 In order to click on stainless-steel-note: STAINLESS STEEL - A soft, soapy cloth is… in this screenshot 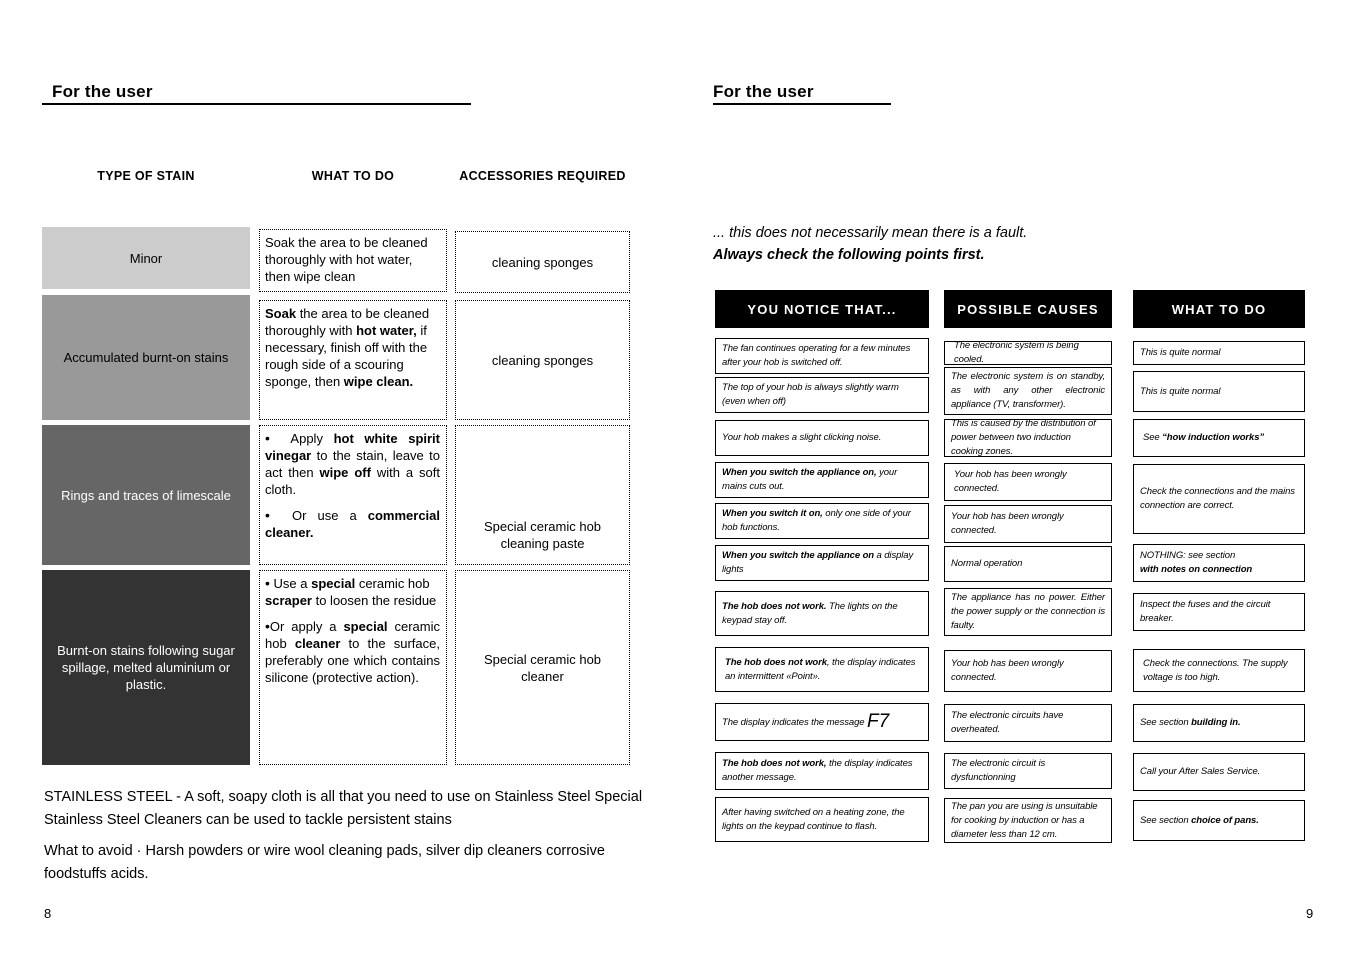, I will do `click(343, 808)`.